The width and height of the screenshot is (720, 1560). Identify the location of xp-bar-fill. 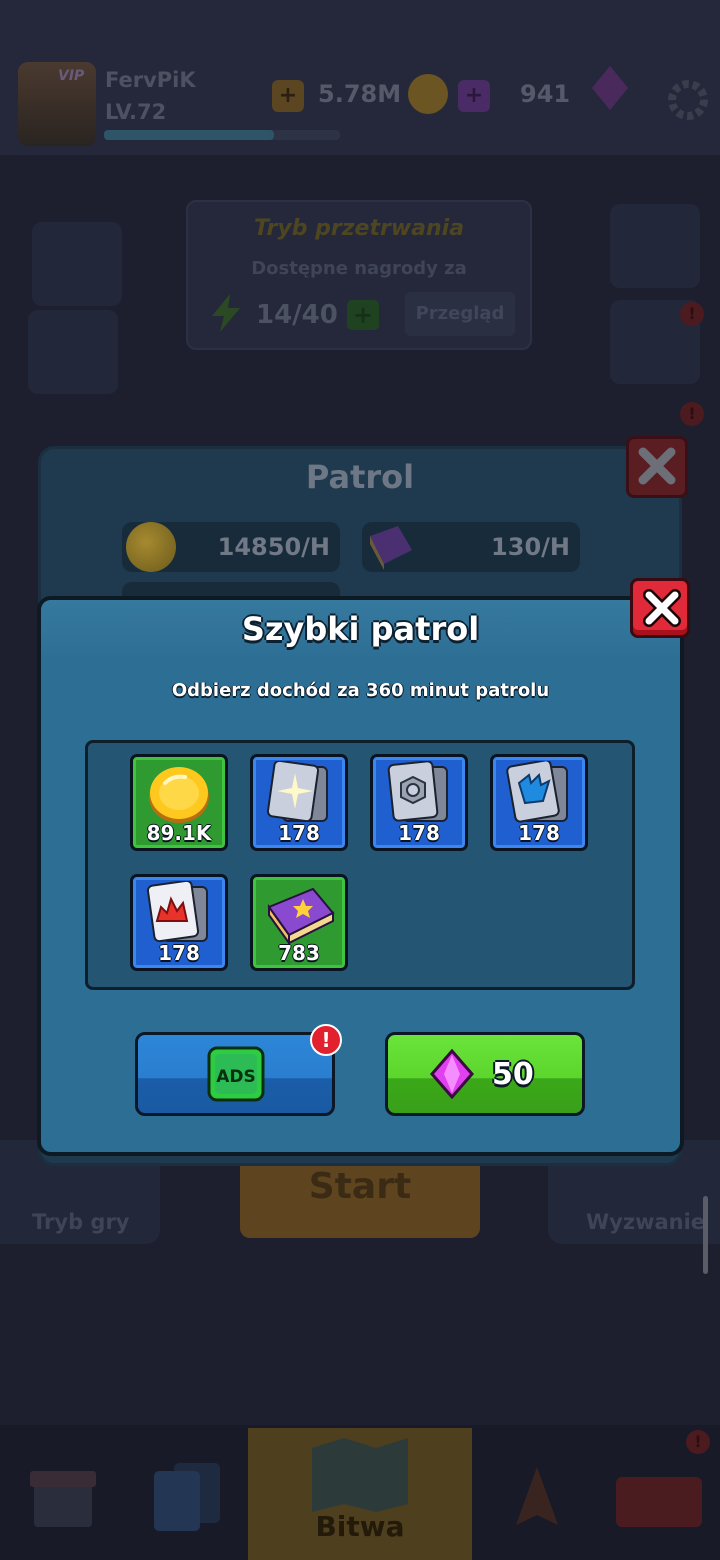
(189, 135).